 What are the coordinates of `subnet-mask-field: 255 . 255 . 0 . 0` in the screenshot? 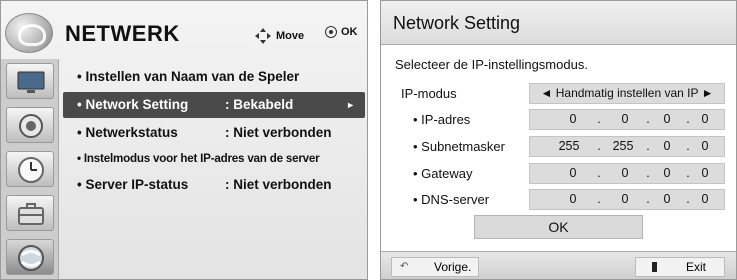 It's located at (627, 146).